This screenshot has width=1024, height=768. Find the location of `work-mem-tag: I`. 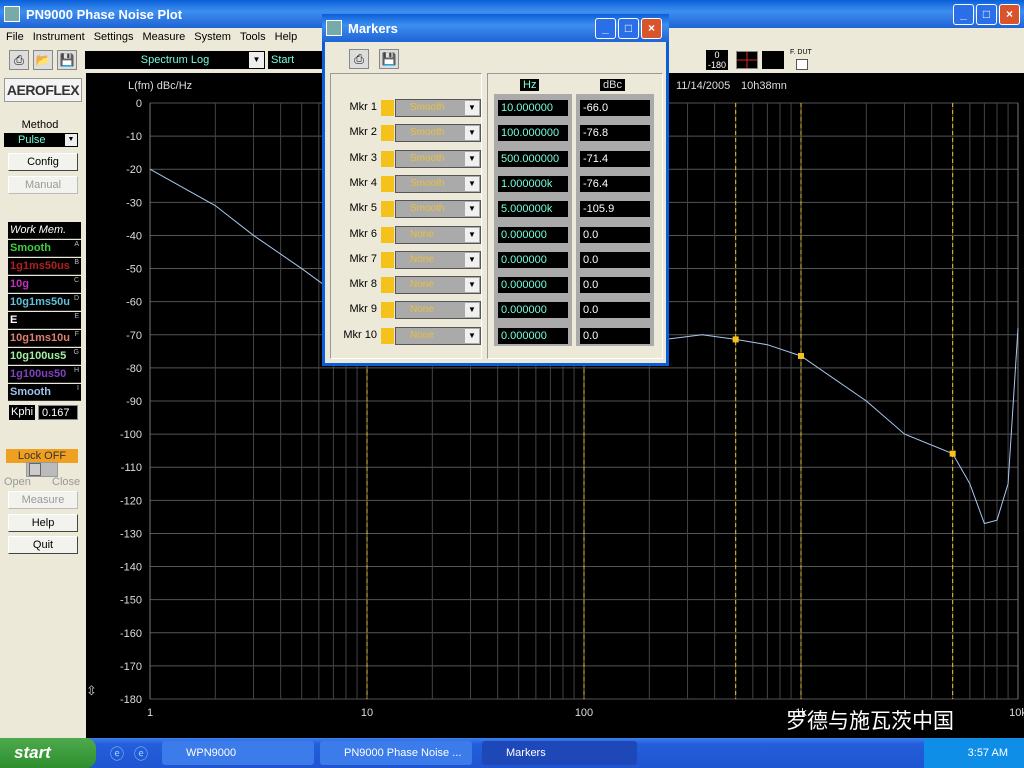

work-mem-tag: I is located at coordinates (78, 388).